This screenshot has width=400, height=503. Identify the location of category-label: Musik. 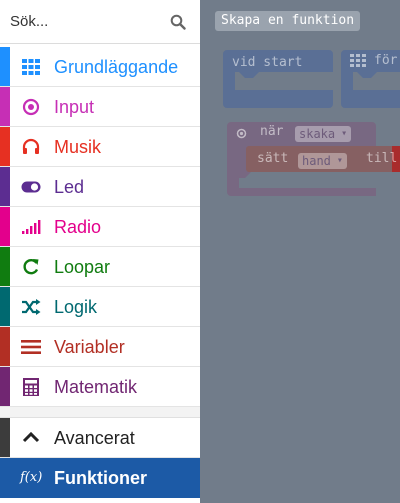
(78, 147).